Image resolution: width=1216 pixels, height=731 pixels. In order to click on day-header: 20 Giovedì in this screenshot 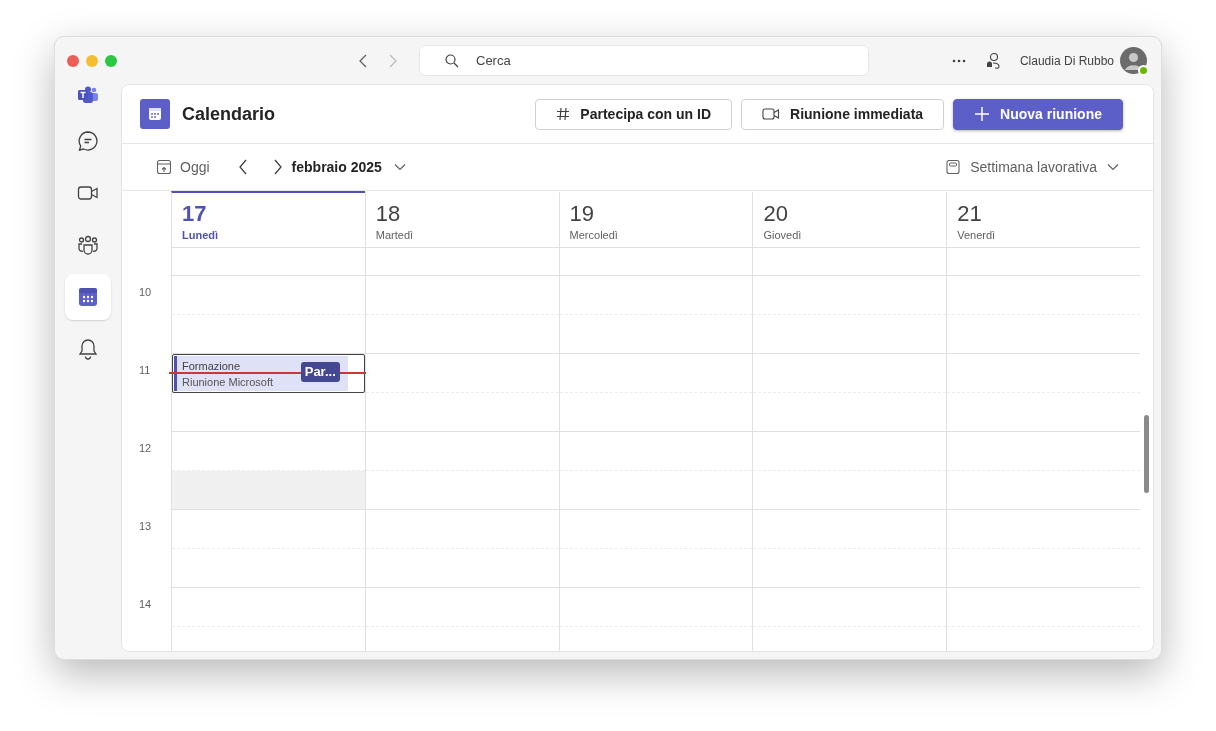, I will do `click(849, 219)`.